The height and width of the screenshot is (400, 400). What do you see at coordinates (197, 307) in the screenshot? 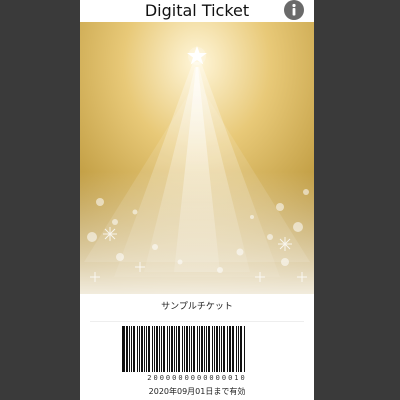
I see `ticket-name: サンプルチケット` at bounding box center [197, 307].